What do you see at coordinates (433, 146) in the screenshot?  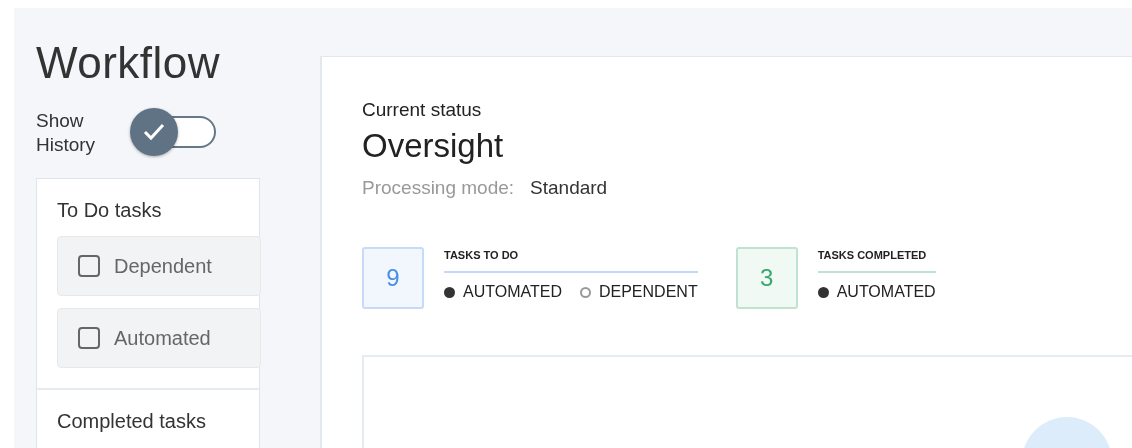 I see `status-value: Oversight` at bounding box center [433, 146].